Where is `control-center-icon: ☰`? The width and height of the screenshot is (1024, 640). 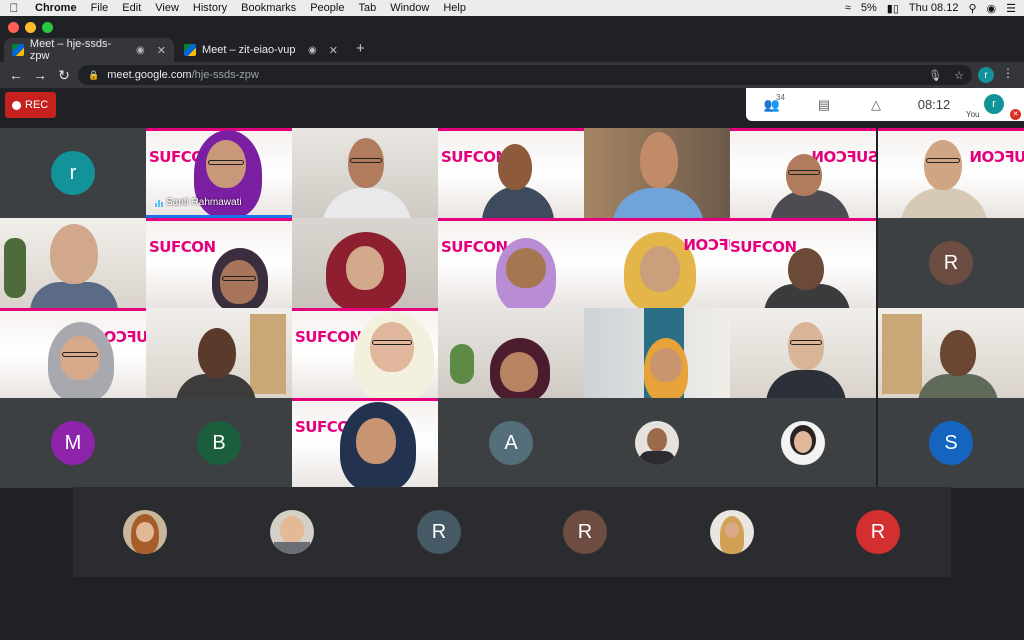
control-center-icon: ☰ is located at coordinates (1011, 8).